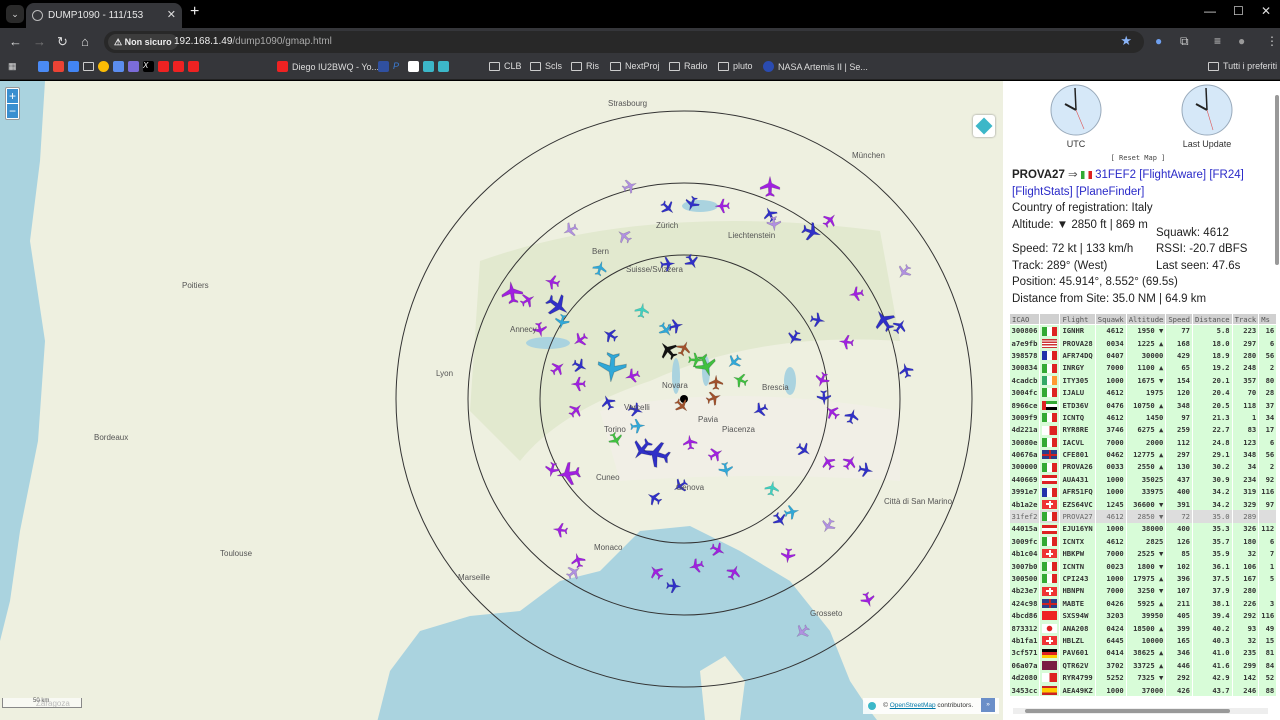 This screenshot has height=720, width=1280. Describe the element at coordinates (12, 66) in the screenshot. I see `apps-icon: ▦` at that location.